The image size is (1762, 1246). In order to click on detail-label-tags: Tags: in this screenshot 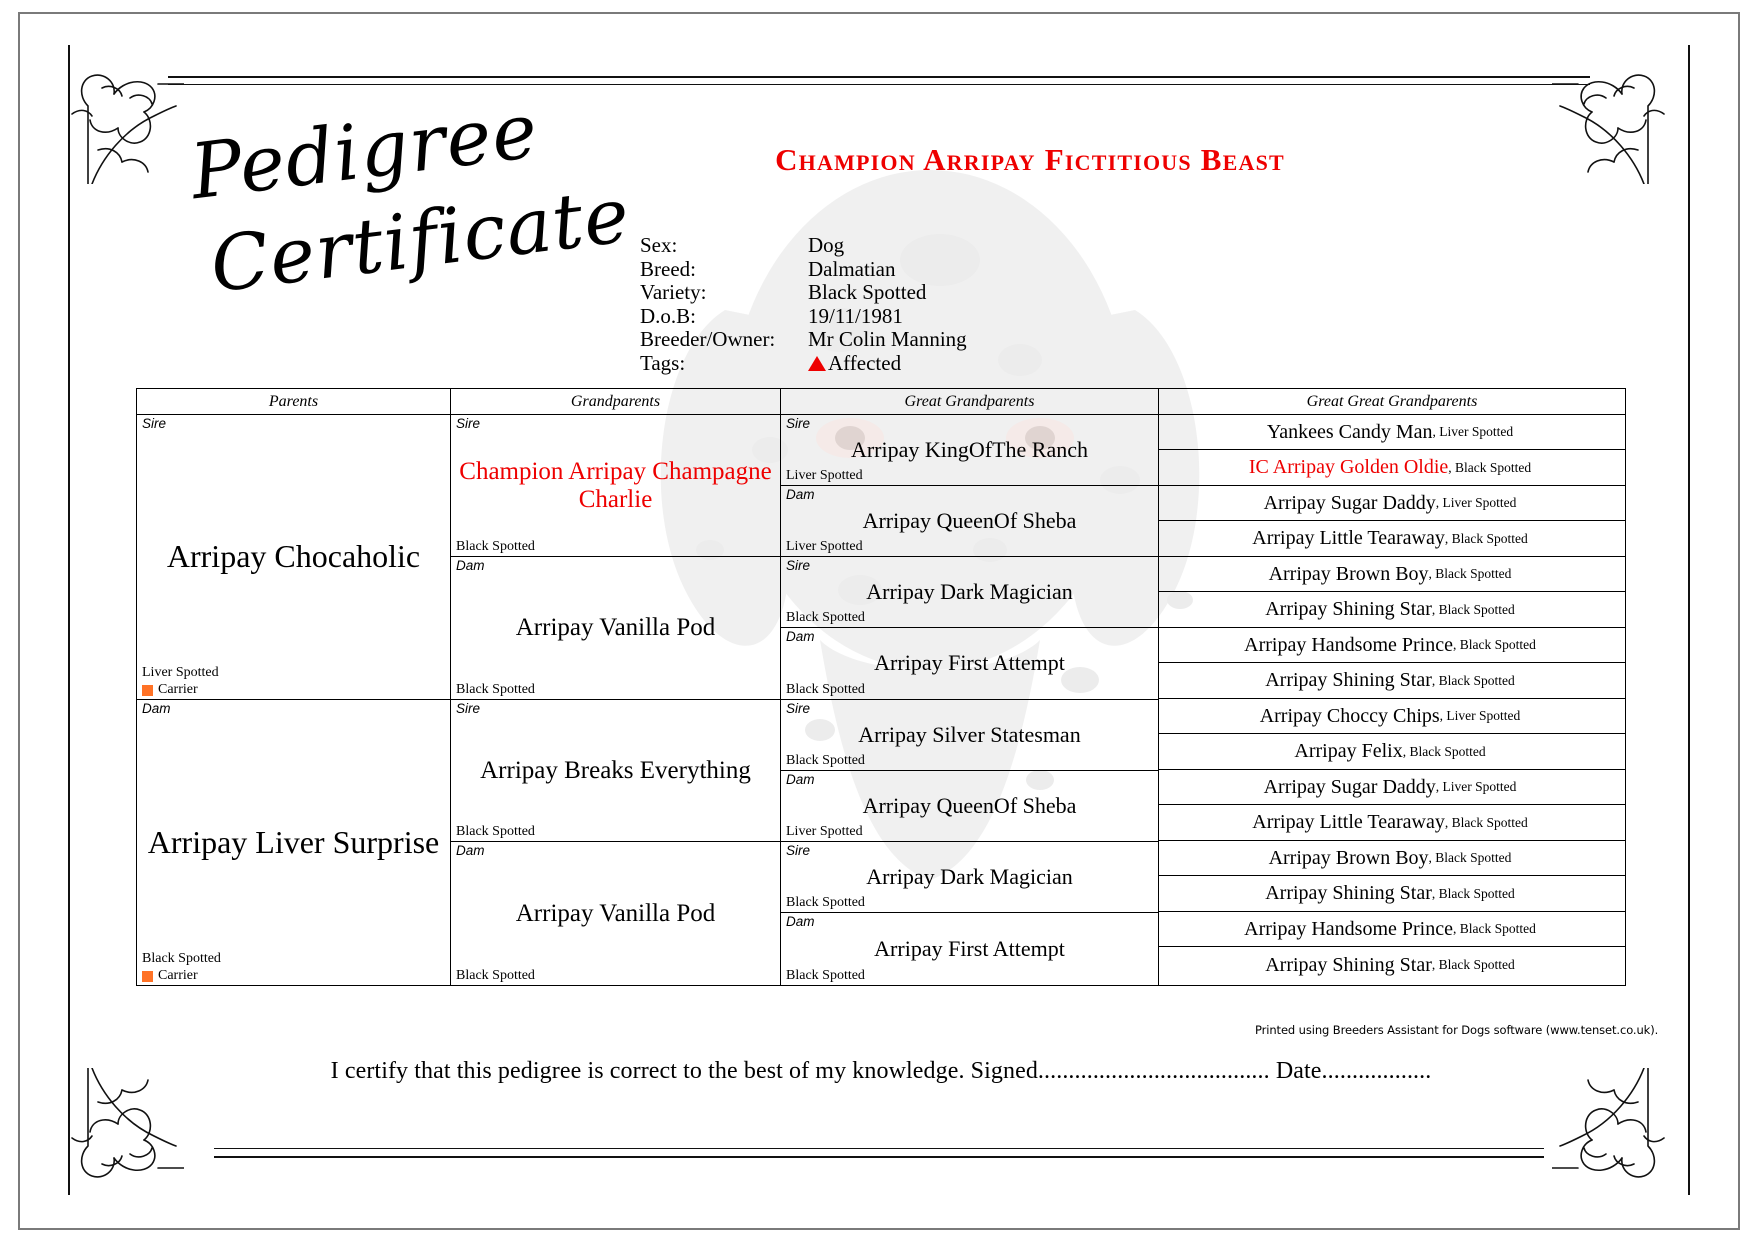, I will do `click(663, 362)`.